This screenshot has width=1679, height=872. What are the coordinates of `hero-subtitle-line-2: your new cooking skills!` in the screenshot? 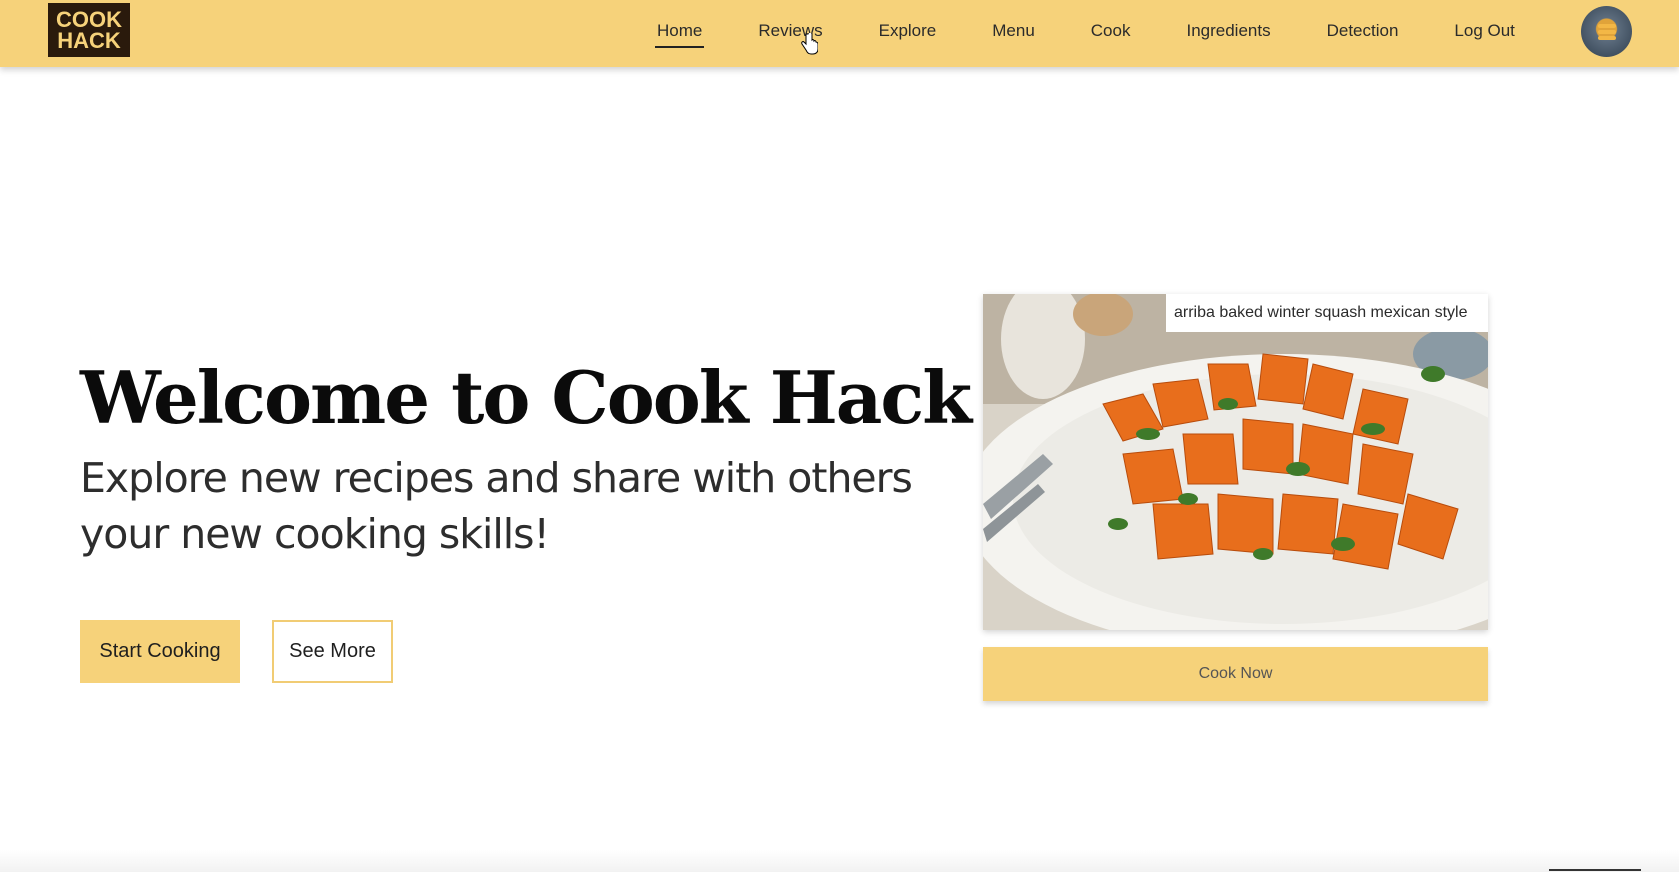 It's located at (315, 534).